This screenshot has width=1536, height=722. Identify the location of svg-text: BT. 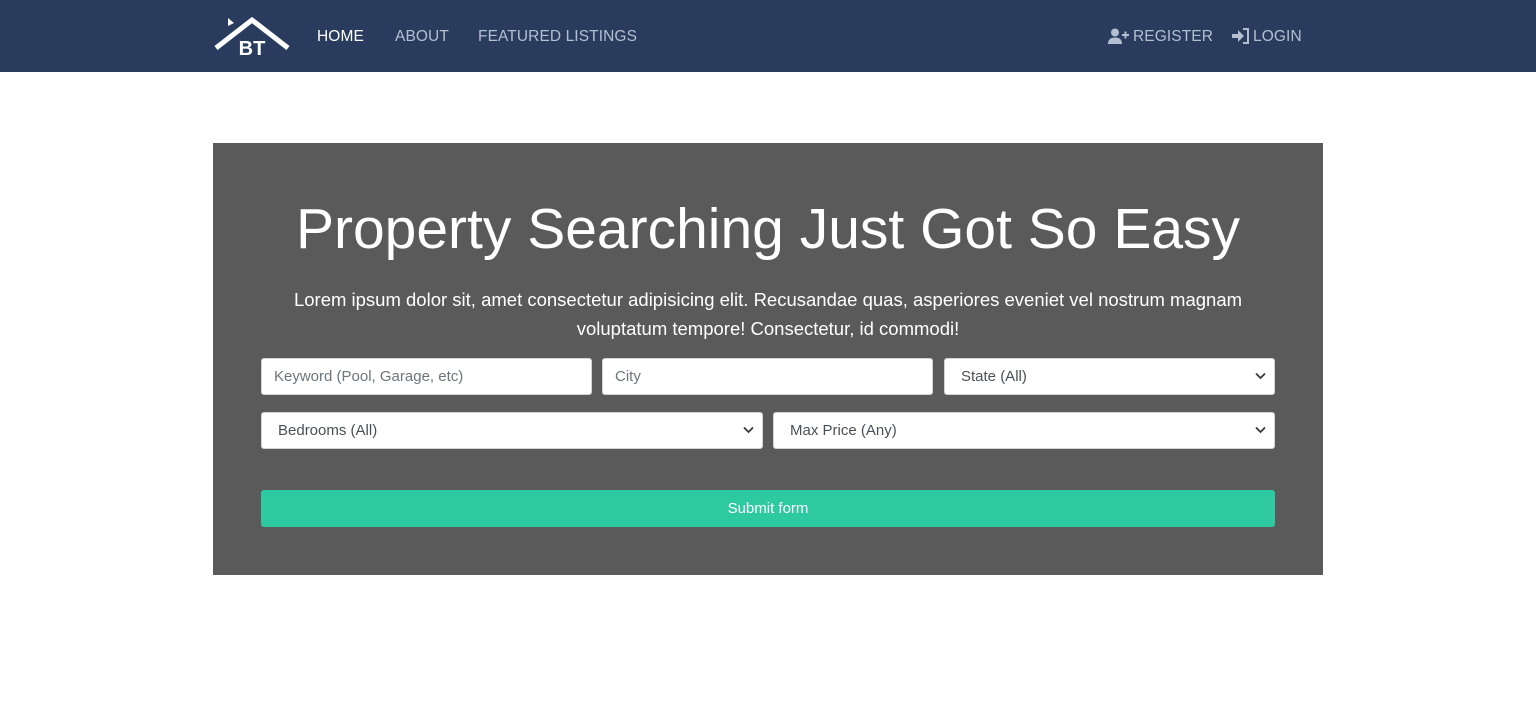
(252, 48).